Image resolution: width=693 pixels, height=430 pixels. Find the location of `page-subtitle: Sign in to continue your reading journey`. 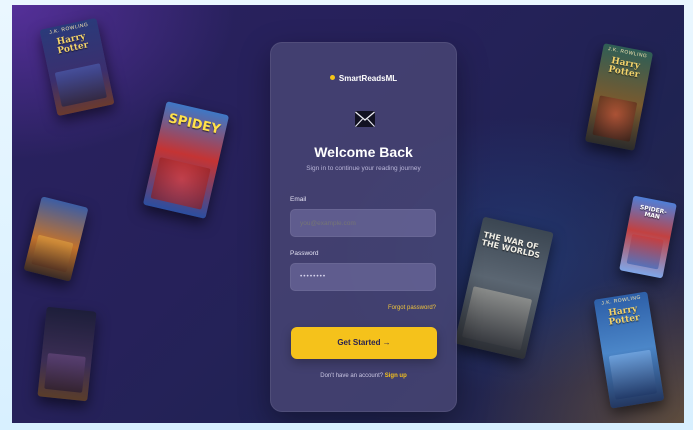

page-subtitle: Sign in to continue your reading journey is located at coordinates (363, 168).